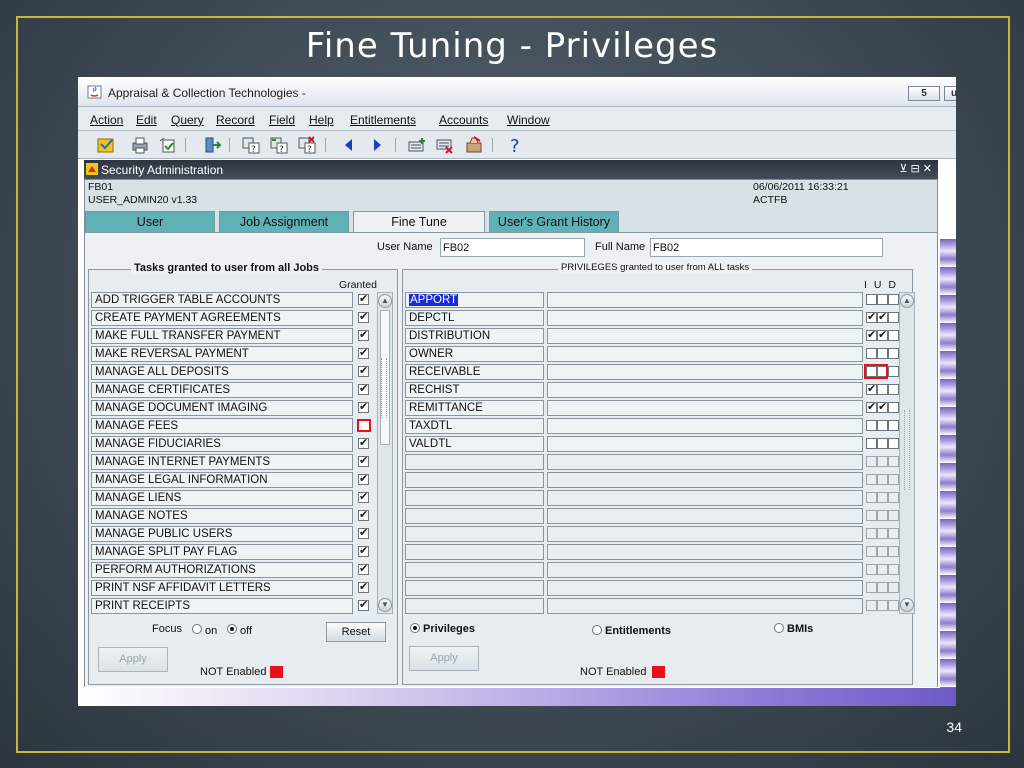  Describe the element at coordinates (515, 145) in the screenshot. I see `help-icon: ?` at that location.